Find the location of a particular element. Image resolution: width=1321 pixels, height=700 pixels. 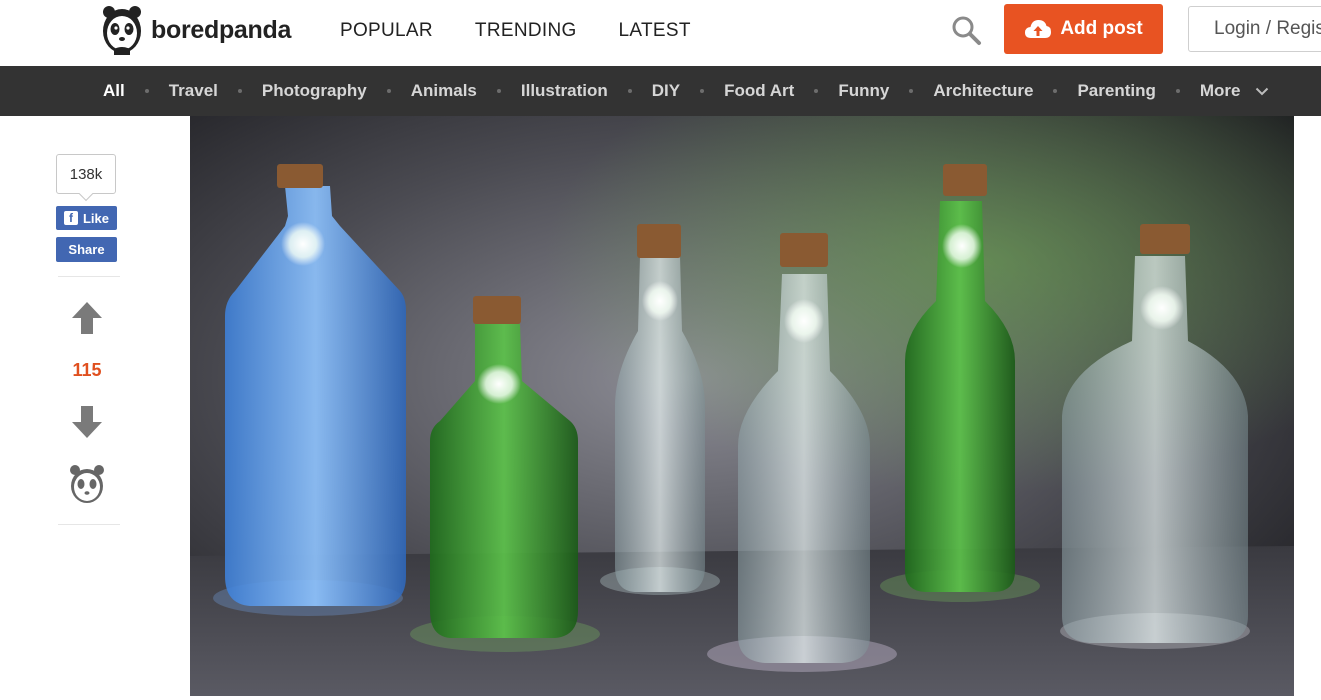

category-all: All is located at coordinates (114, 91).